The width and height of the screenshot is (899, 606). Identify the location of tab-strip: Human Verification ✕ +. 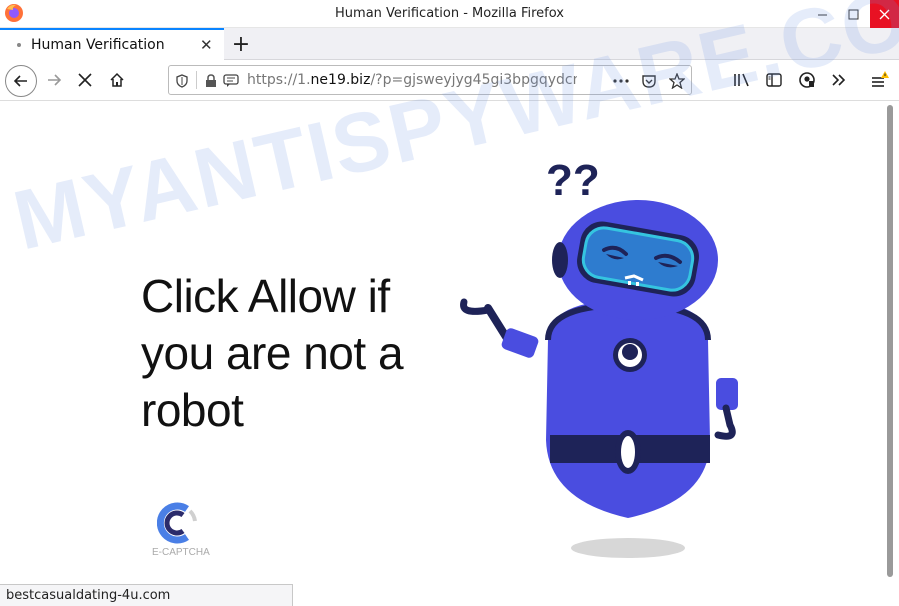
(449, 44).